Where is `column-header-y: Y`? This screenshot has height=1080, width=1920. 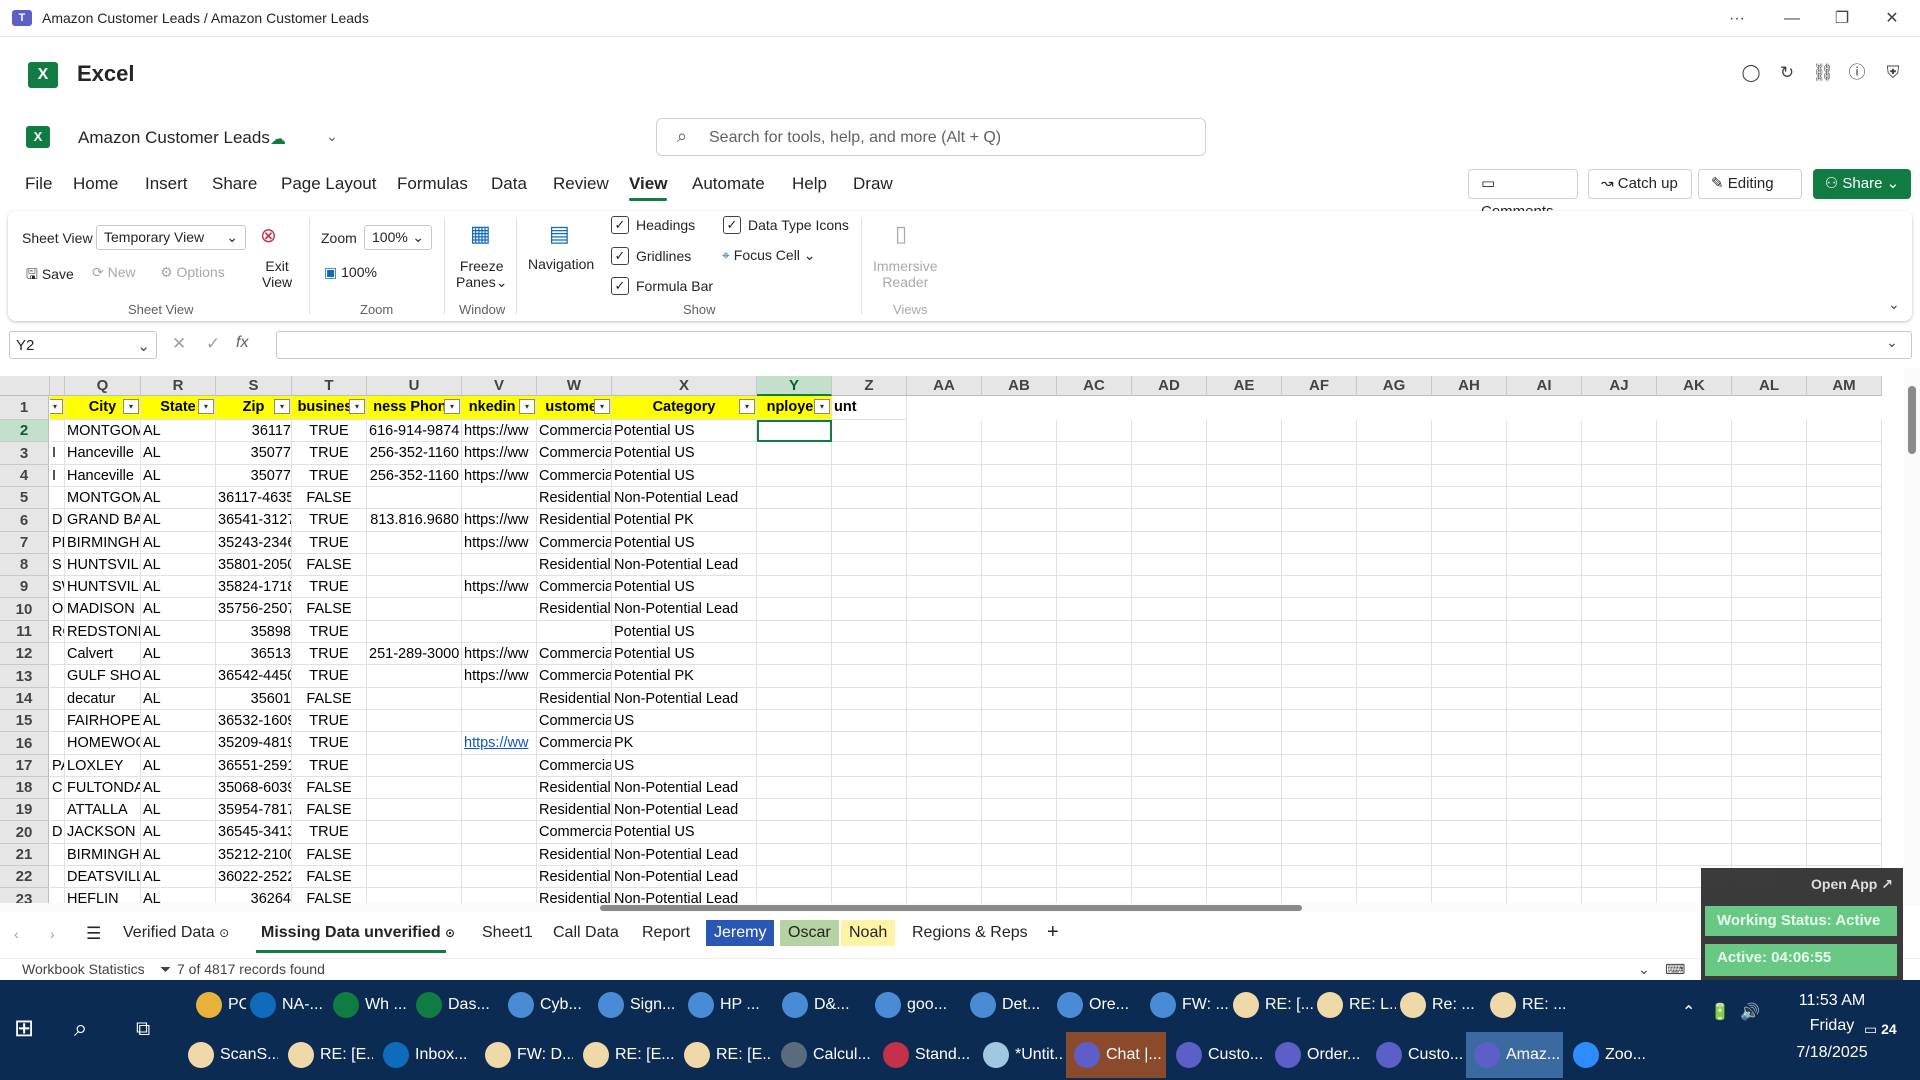
column-header-y: Y is located at coordinates (794, 386).